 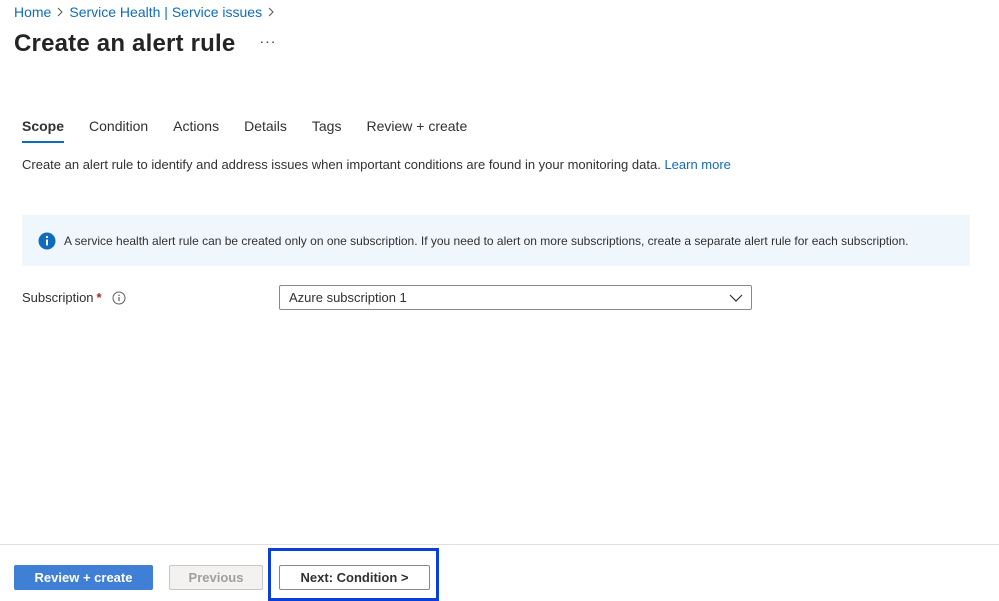 I want to click on subscription-label-text: Subscription, so click(x=58, y=297).